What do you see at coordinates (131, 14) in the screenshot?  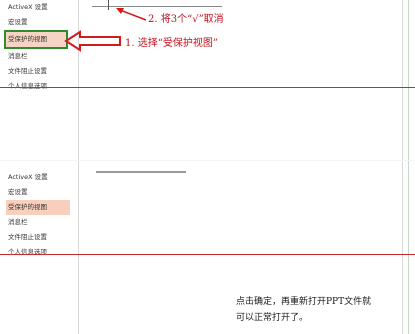 I see `red-arrow-up-icon` at bounding box center [131, 14].